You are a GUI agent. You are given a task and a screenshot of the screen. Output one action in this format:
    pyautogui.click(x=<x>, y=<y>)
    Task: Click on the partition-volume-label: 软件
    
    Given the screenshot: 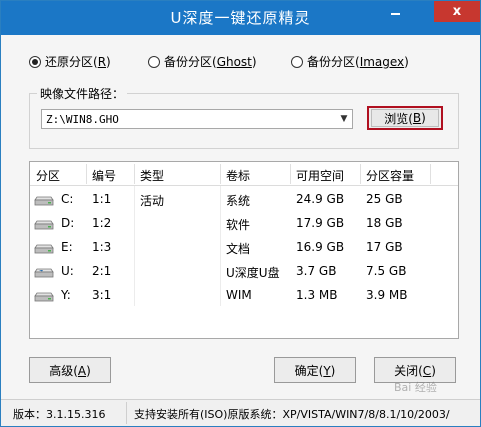 What is the action you would take?
    pyautogui.click(x=238, y=225)
    